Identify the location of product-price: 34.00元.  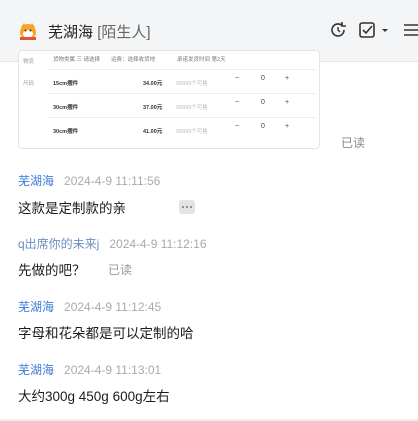
(153, 84).